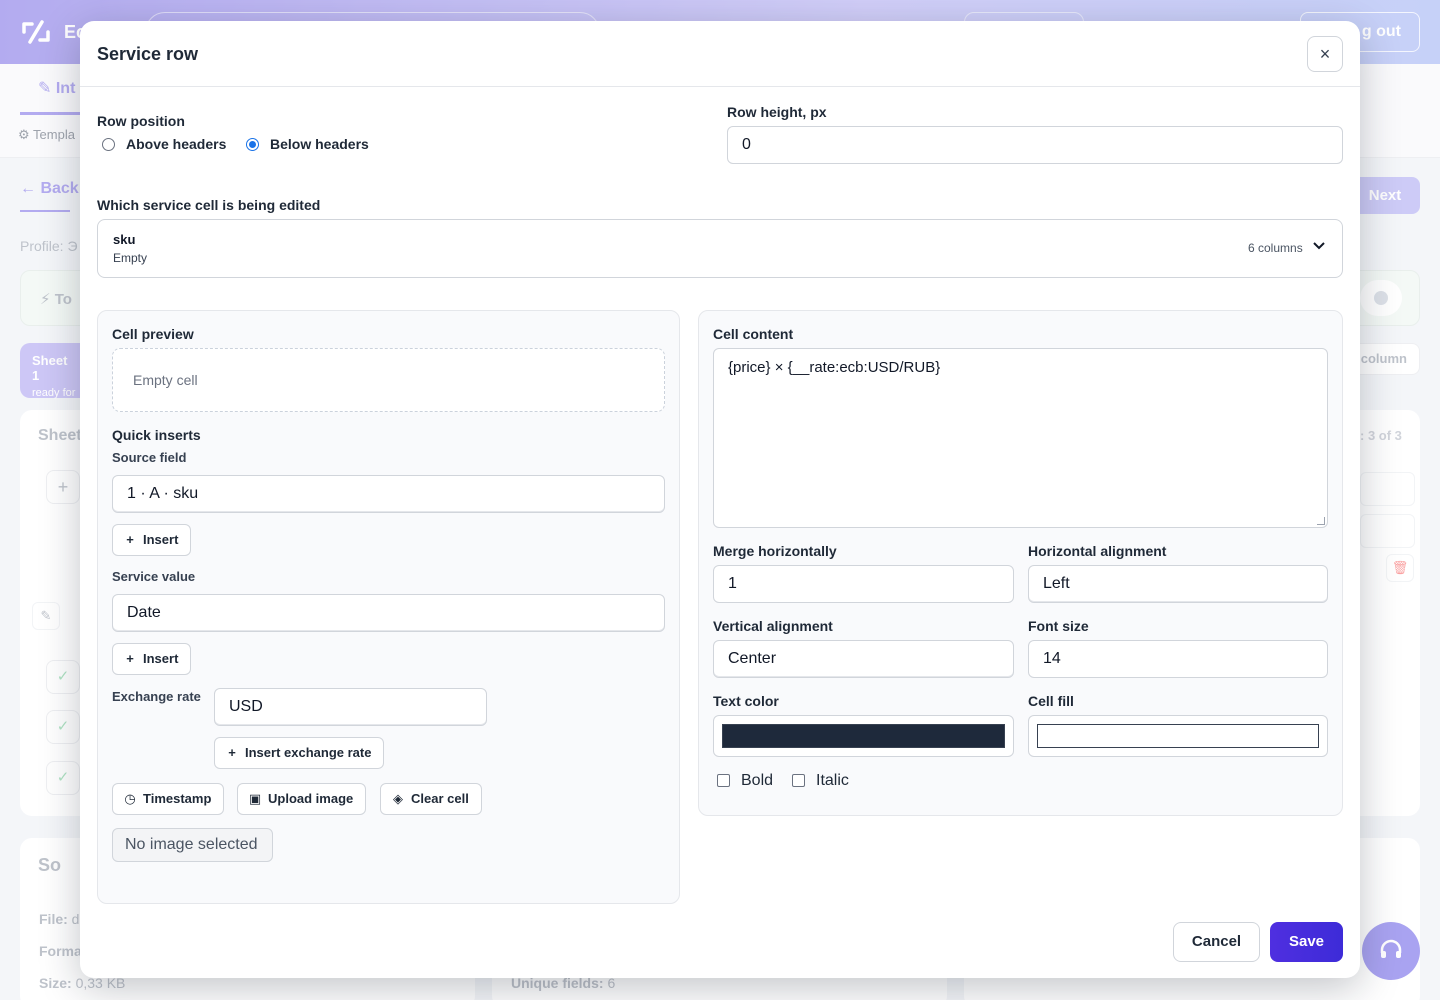  I want to click on quick-inserts-label: Quick inserts, so click(156, 435).